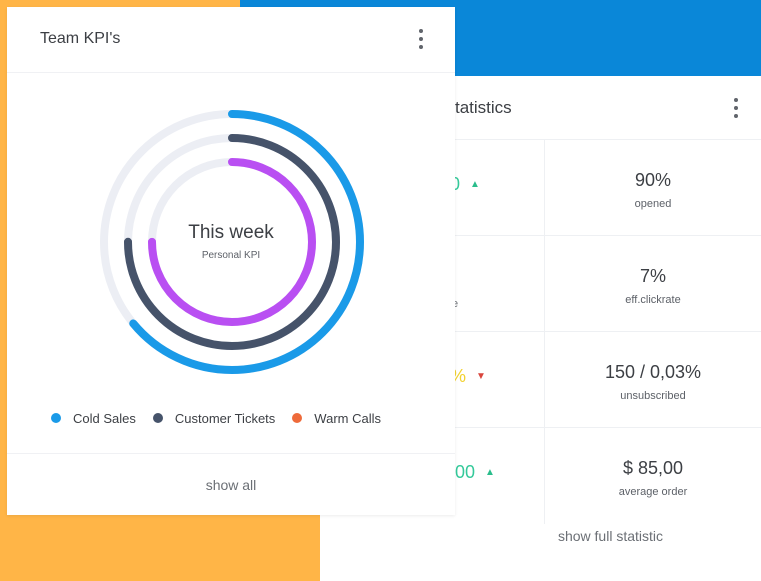 The height and width of the screenshot is (581, 761). I want to click on stat-average-order-label: average order, so click(653, 492).